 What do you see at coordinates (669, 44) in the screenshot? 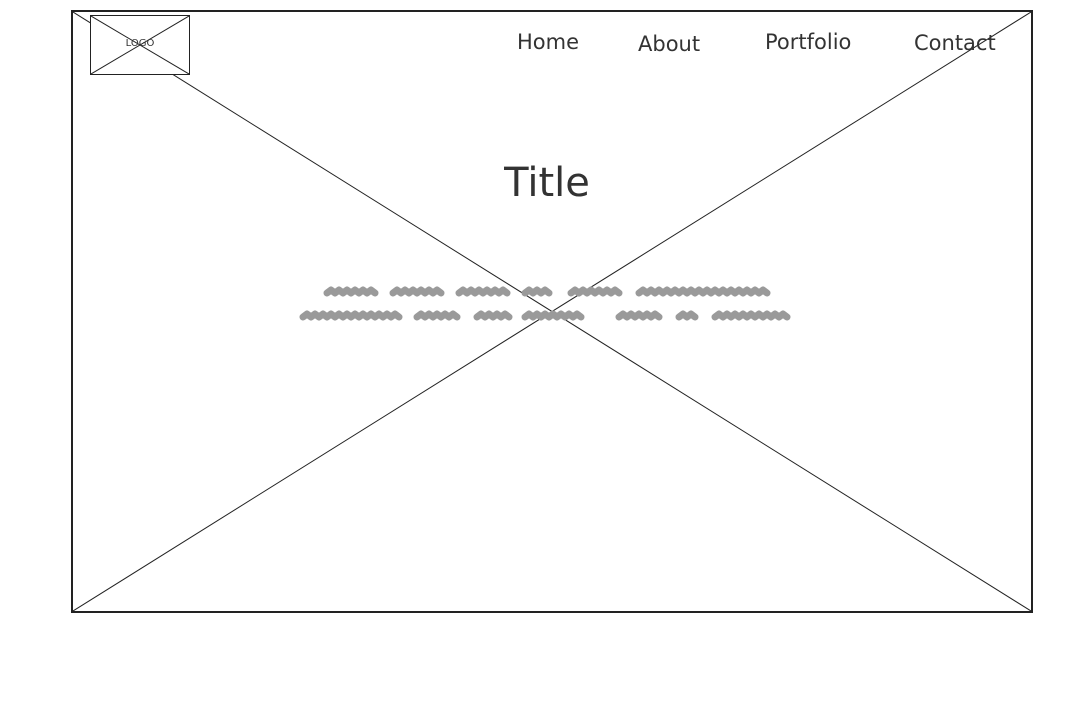
I see `nav-about-link: About` at bounding box center [669, 44].